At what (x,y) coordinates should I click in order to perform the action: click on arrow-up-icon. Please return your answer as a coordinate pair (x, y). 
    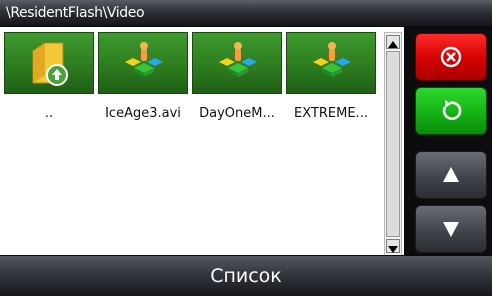
    Looking at the image, I should click on (451, 174).